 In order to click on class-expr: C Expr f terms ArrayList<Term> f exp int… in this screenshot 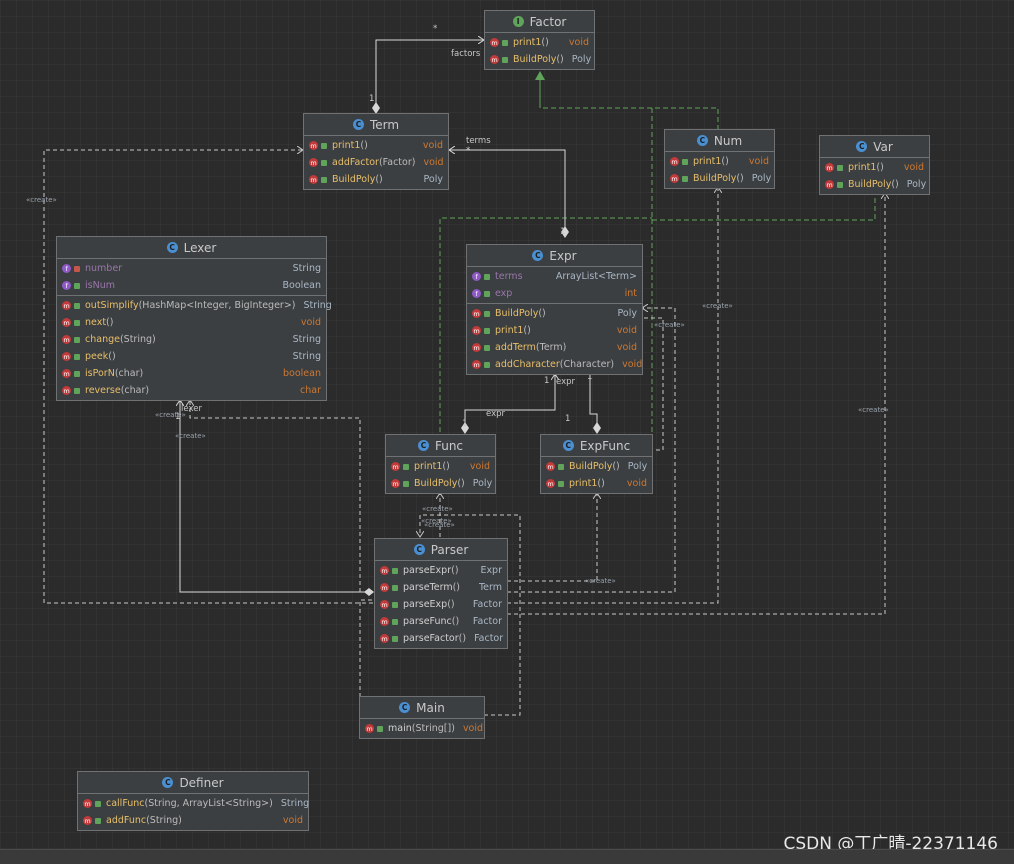, I will do `click(554, 309)`.